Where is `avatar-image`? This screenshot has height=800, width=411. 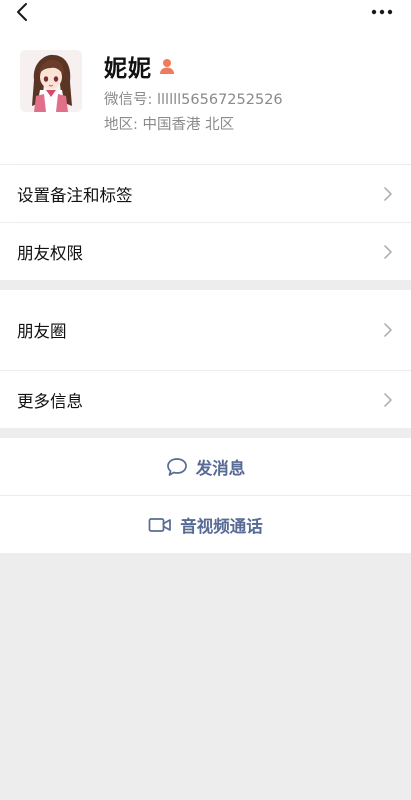 avatar-image is located at coordinates (51, 81).